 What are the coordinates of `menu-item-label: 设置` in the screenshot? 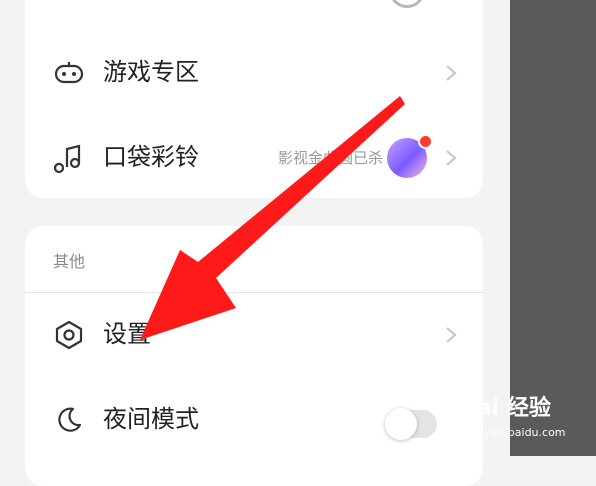 It's located at (127, 334).